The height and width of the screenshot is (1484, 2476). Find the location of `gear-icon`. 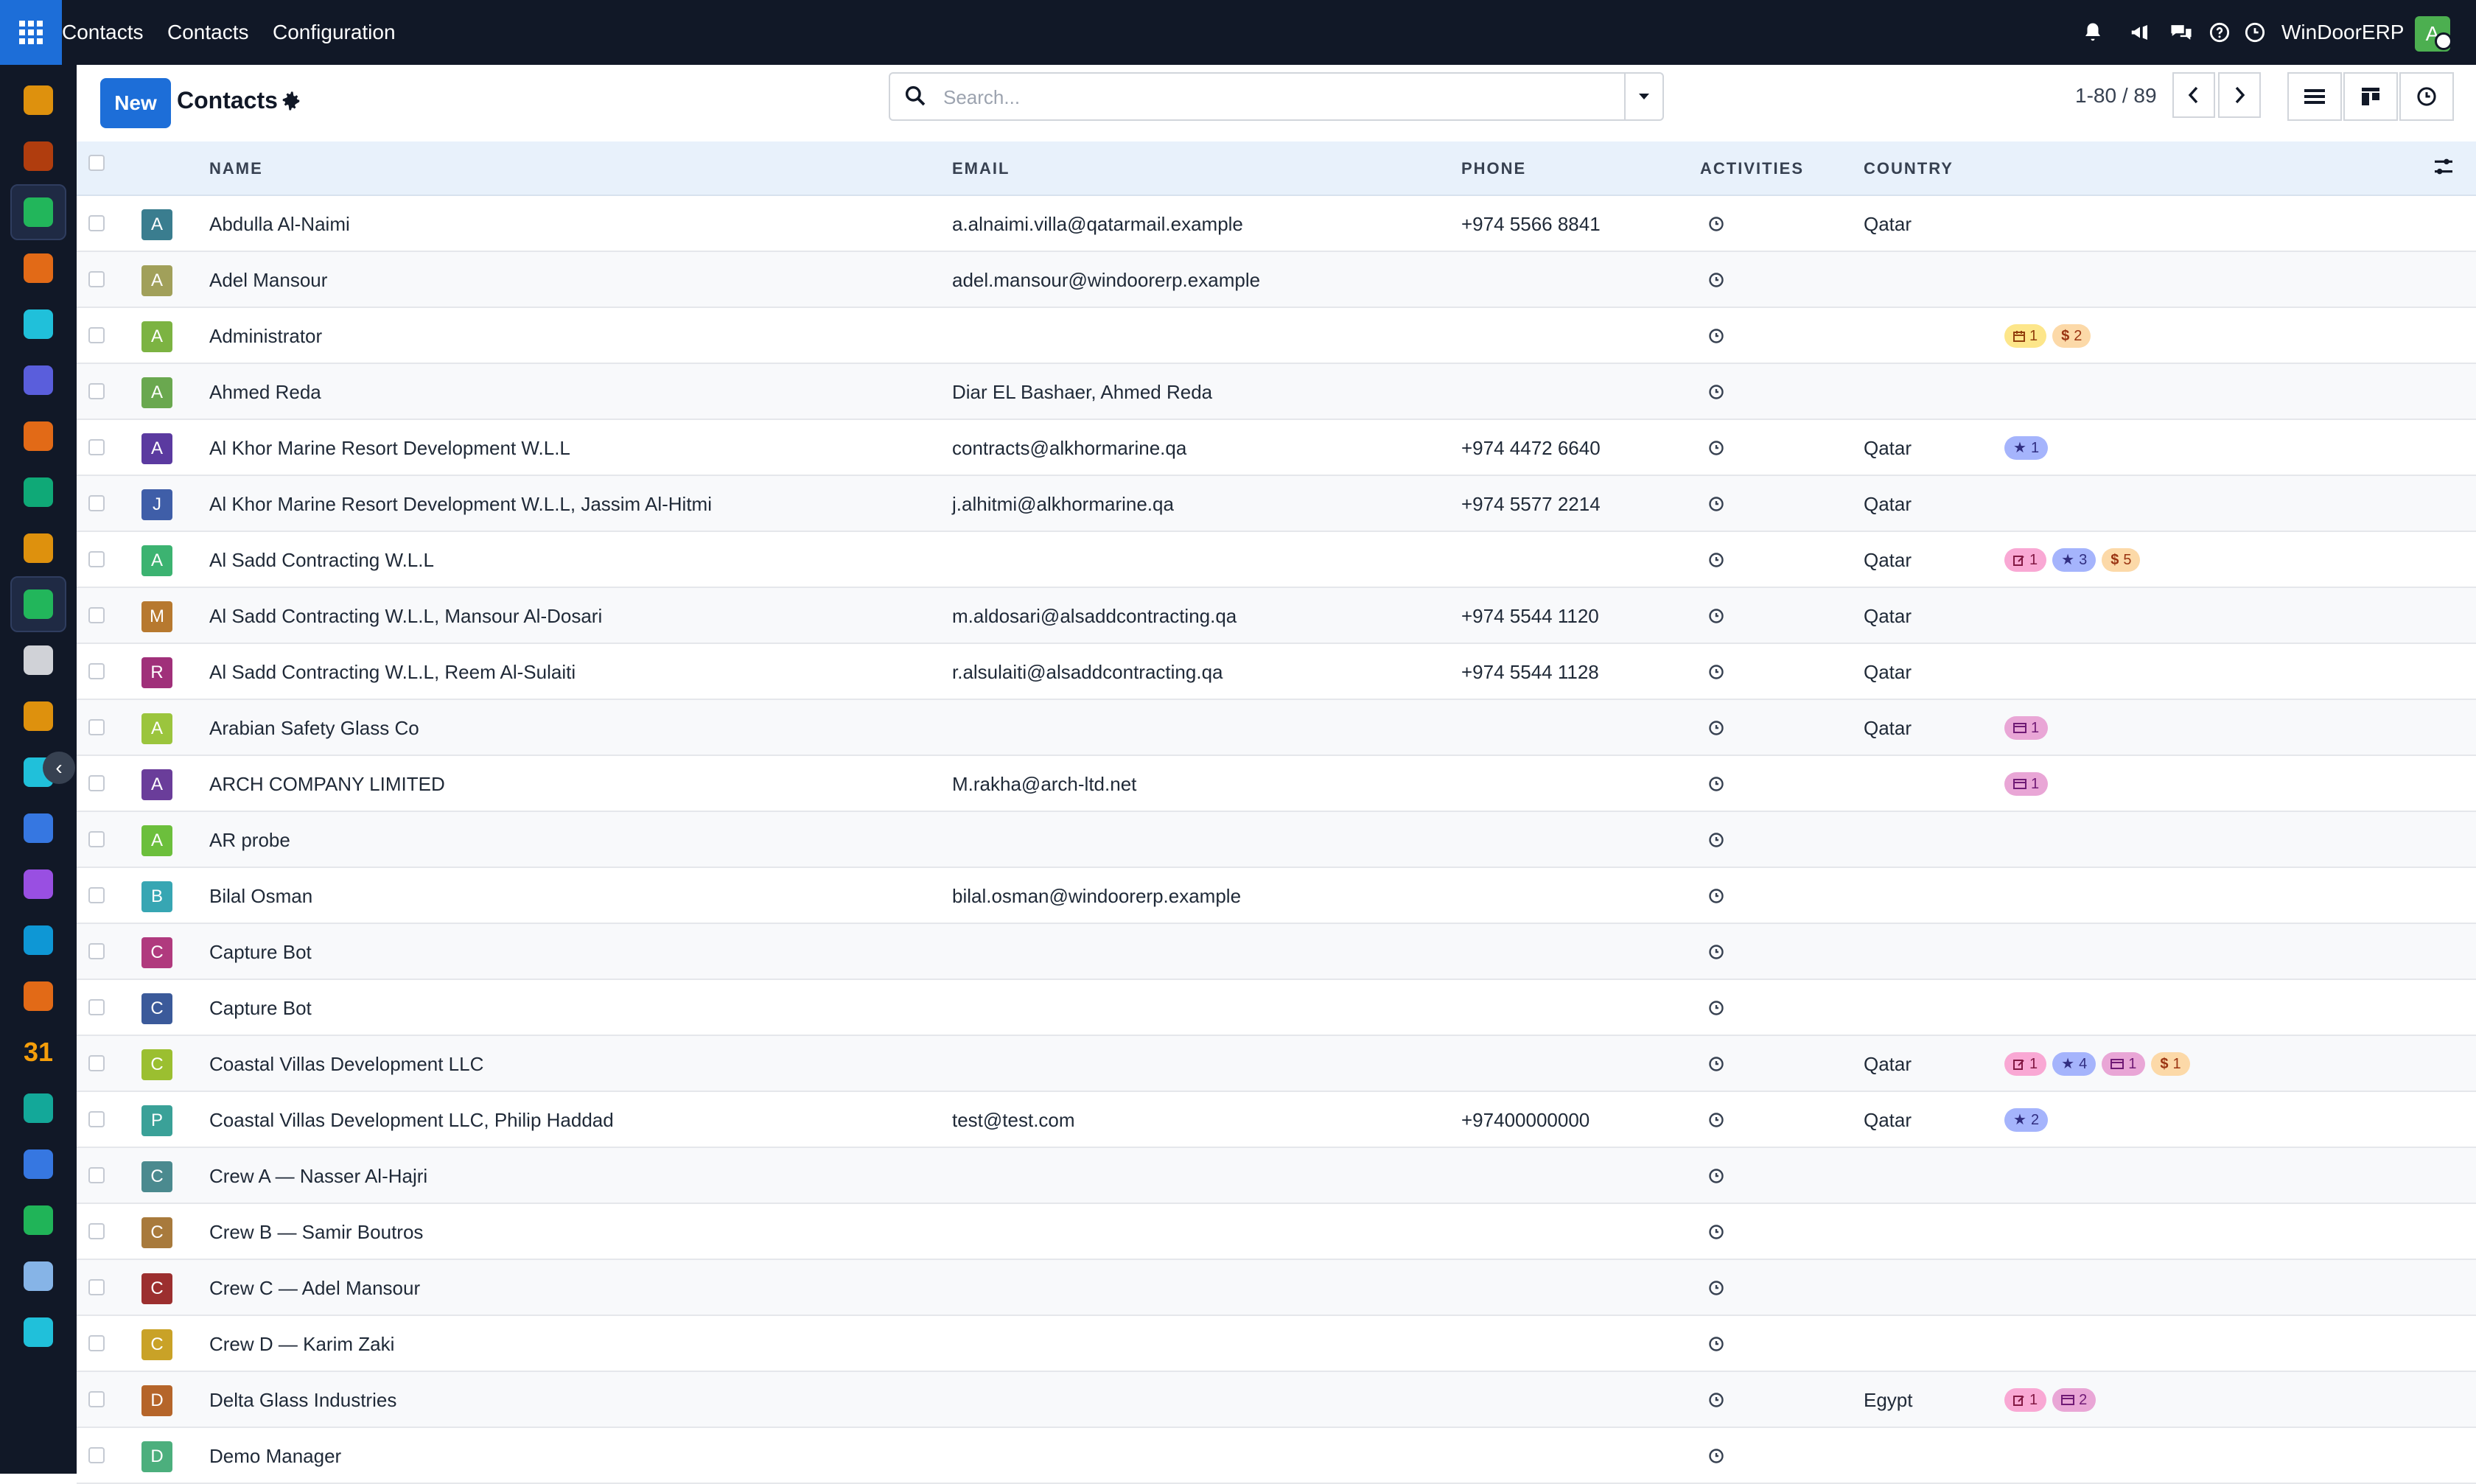

gear-icon is located at coordinates (292, 102).